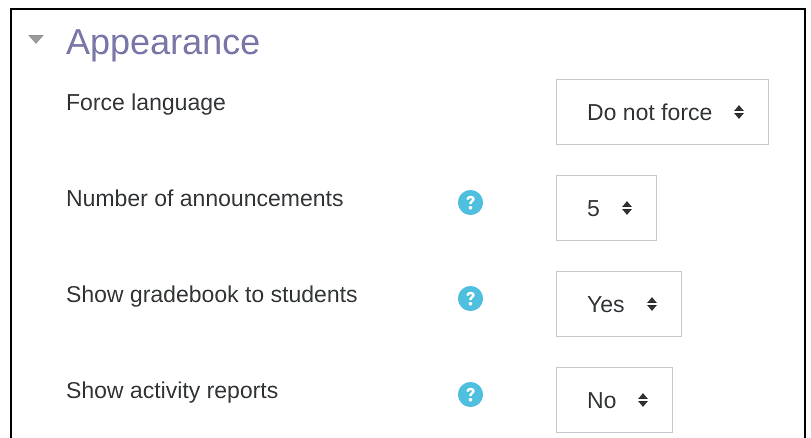 The image size is (811, 438). What do you see at coordinates (163, 42) in the screenshot?
I see `section-title: Appearance` at bounding box center [163, 42].